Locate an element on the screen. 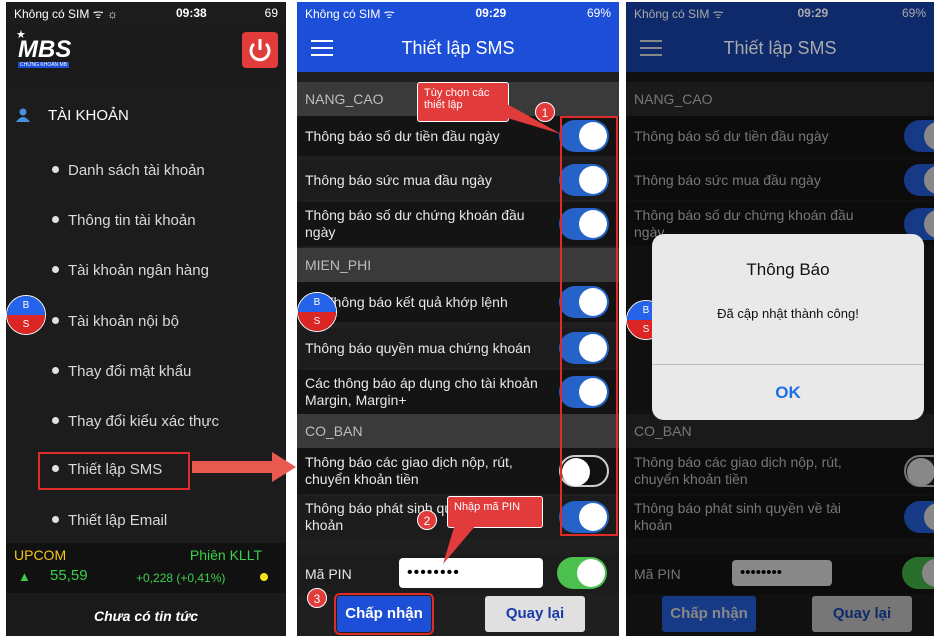 The height and width of the screenshot is (636, 936). arrow-right-icon is located at coordinates (244, 467).